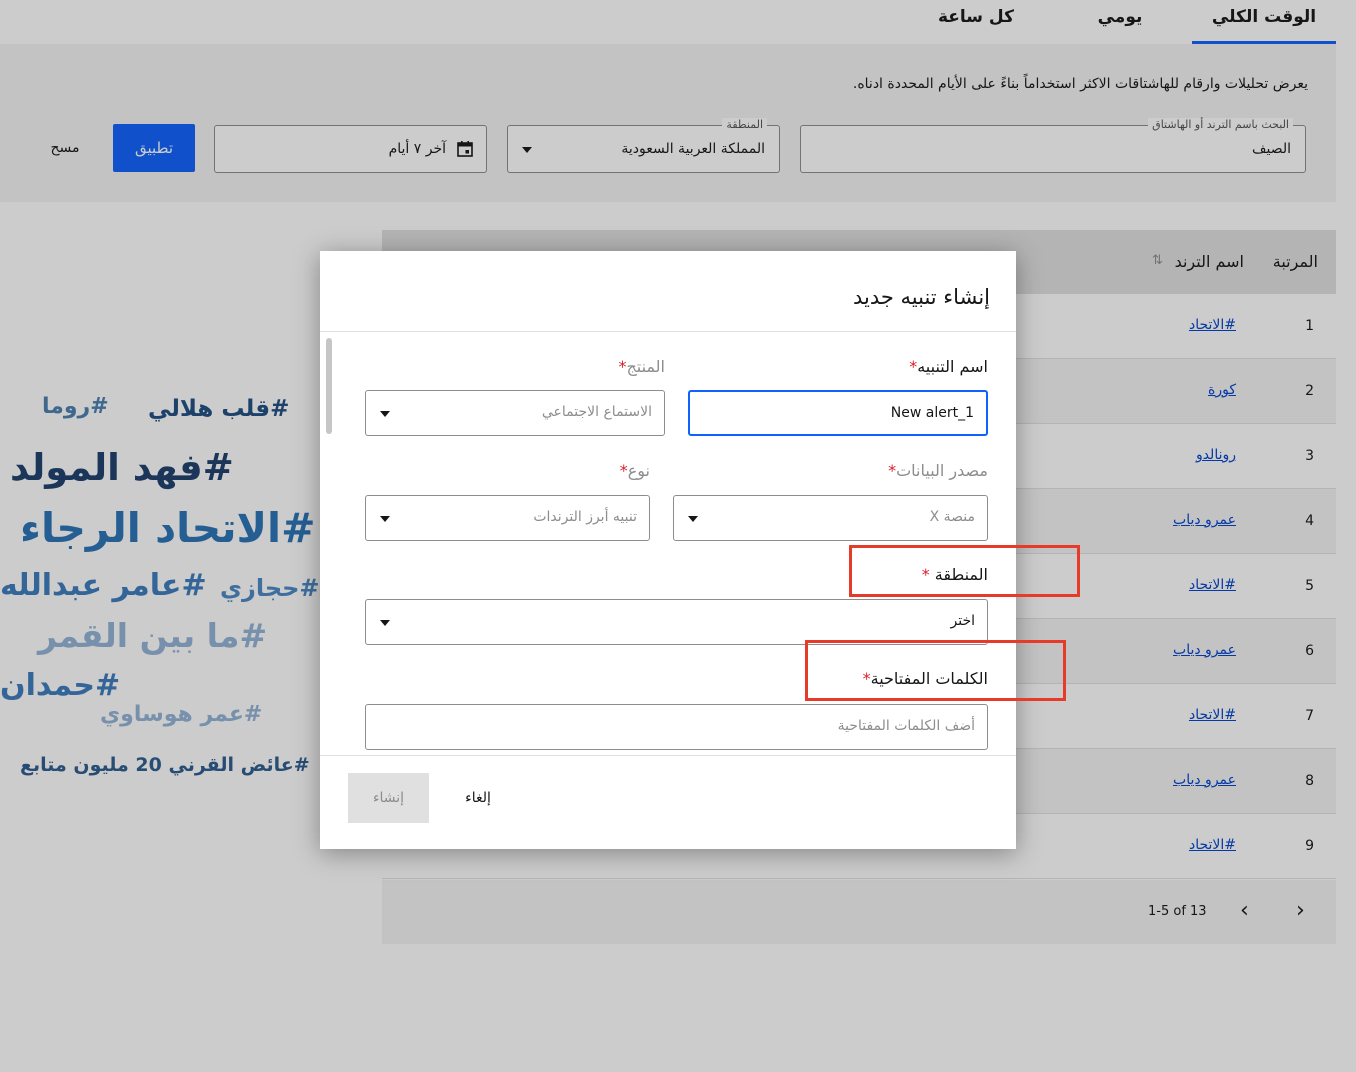 This screenshot has width=1356, height=1072. What do you see at coordinates (634, 470) in the screenshot?
I see `type-label: نوع*` at bounding box center [634, 470].